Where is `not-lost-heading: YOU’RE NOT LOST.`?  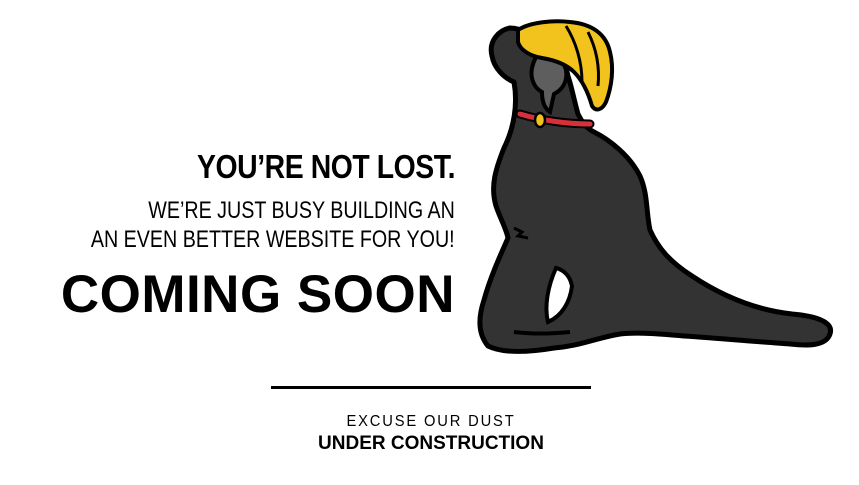
not-lost-heading: YOU’RE NOT LOST. is located at coordinates (325, 166).